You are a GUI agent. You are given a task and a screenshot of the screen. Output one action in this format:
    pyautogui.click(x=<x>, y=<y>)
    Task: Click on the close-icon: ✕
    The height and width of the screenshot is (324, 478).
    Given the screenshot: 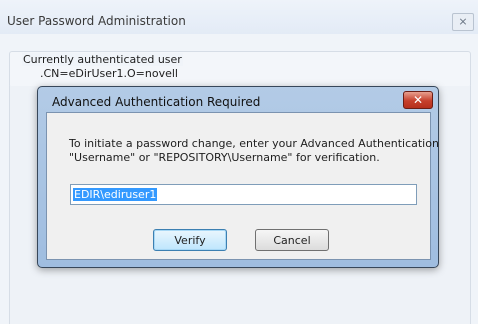 What is the action you would take?
    pyautogui.click(x=418, y=100)
    